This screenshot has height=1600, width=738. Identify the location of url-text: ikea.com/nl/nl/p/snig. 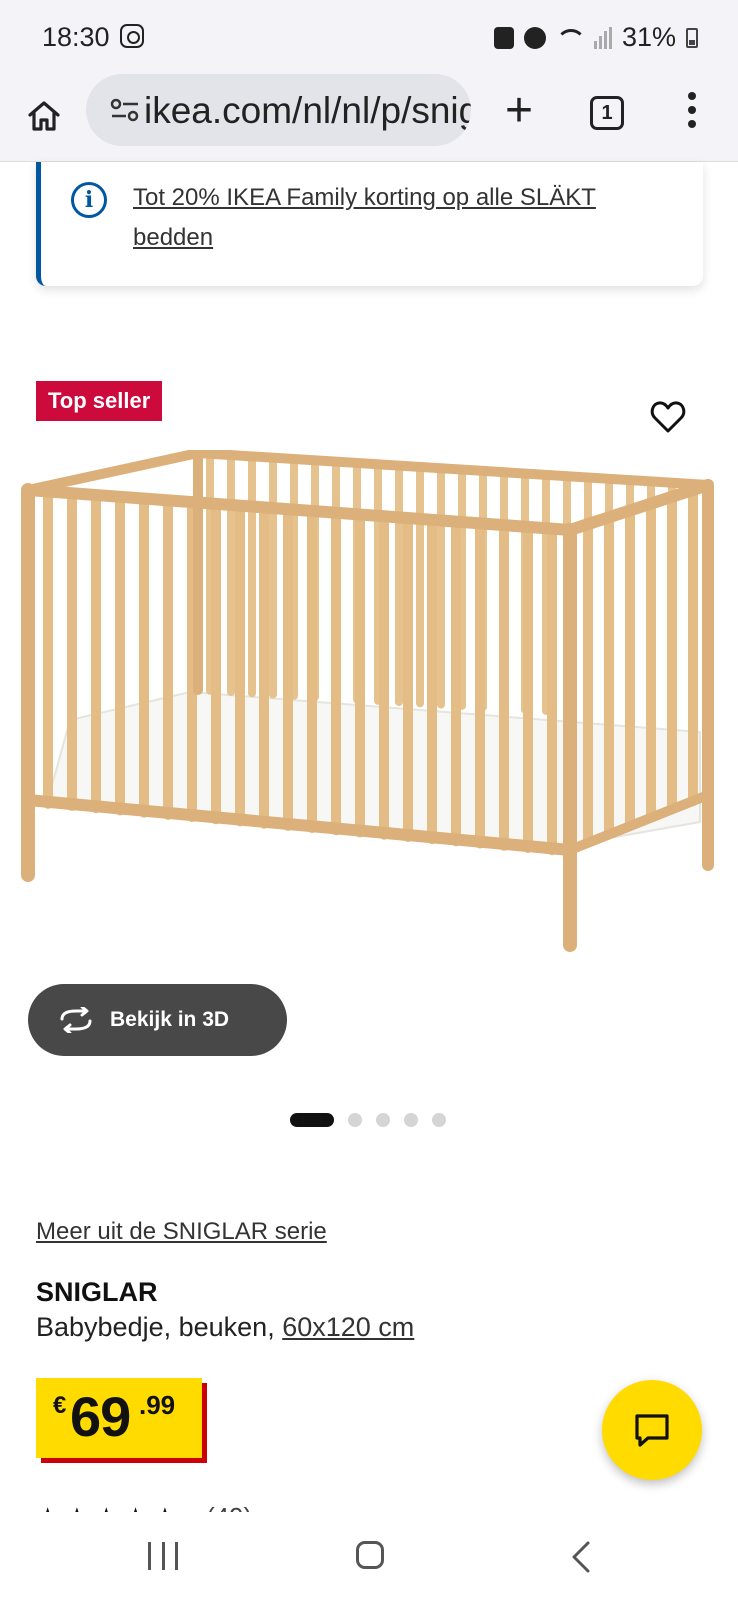
(307, 111).